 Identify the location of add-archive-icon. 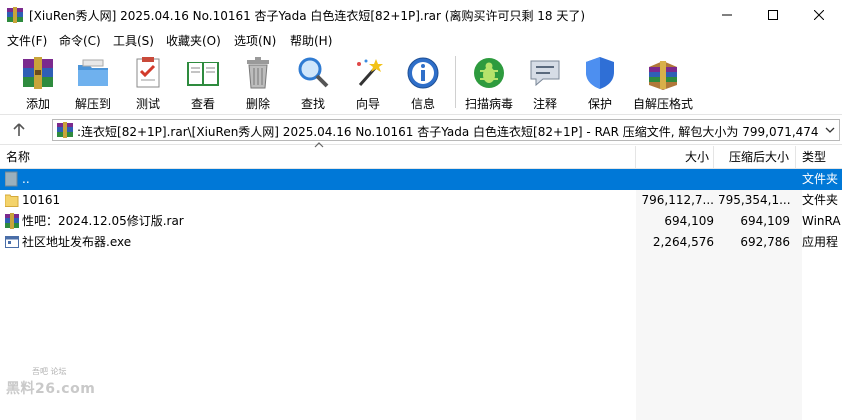
(38, 73).